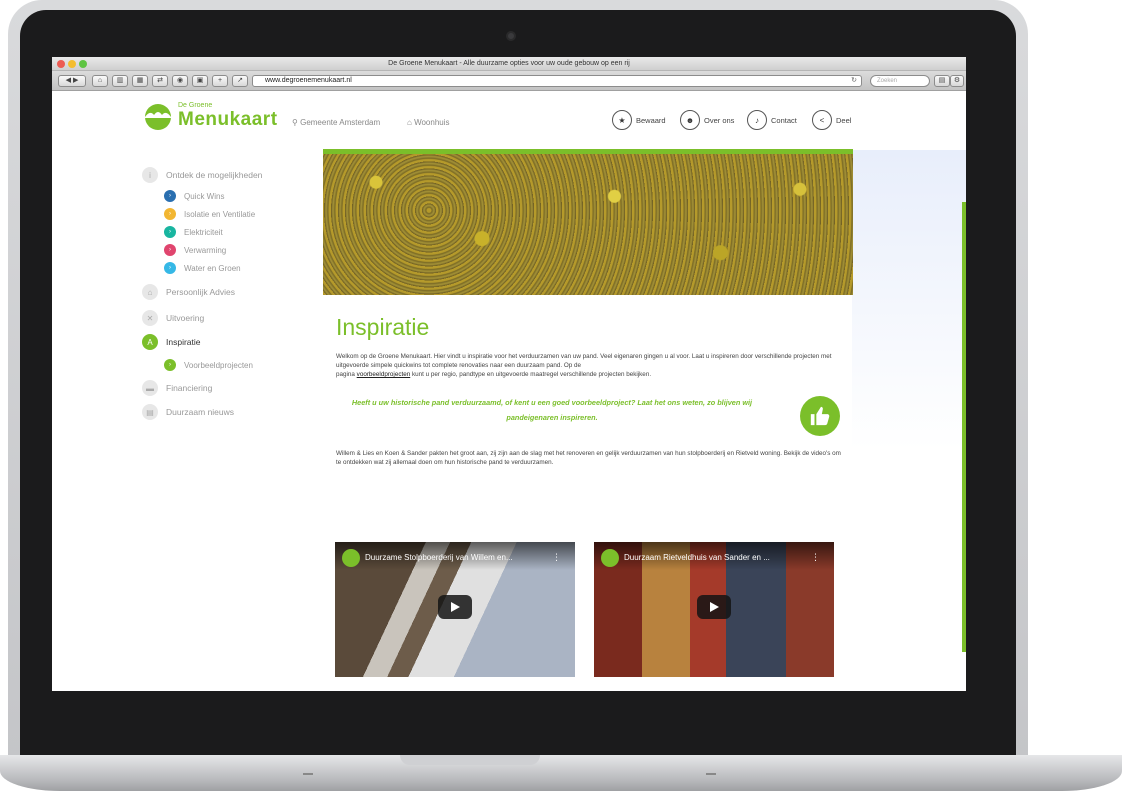 This screenshot has height=791, width=1122. I want to click on maximize-icon, so click(83, 64).